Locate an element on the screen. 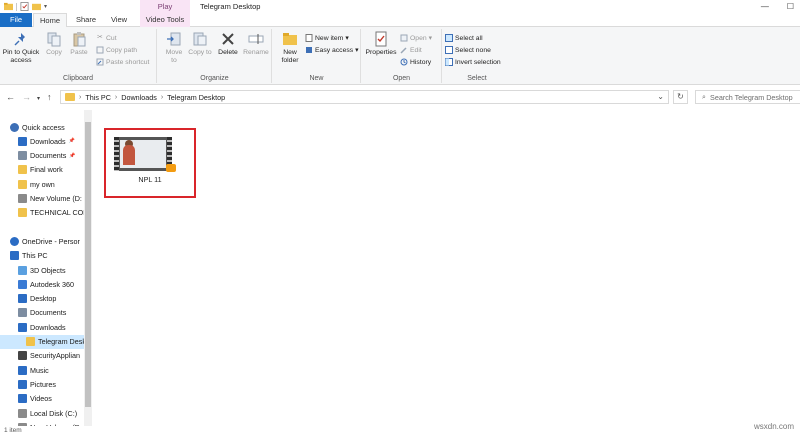  download-icon is located at coordinates (22, 141).